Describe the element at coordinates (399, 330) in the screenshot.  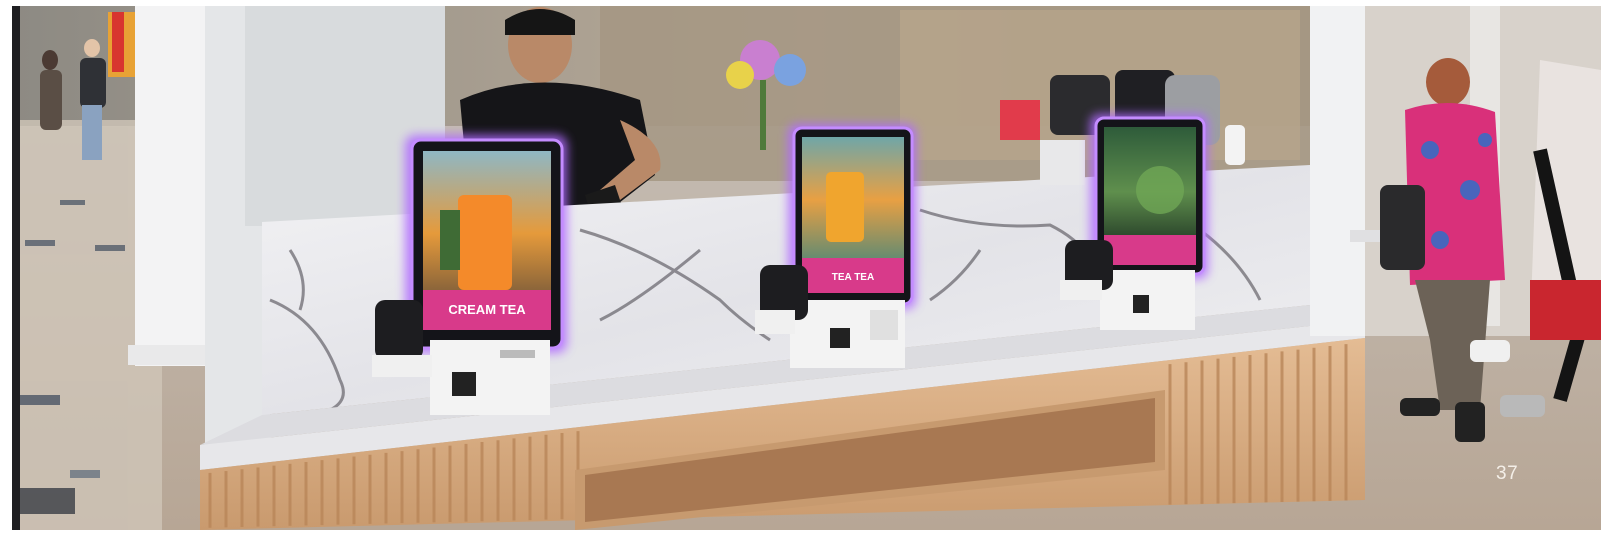
I see `kiosk-1-card-reader` at that location.